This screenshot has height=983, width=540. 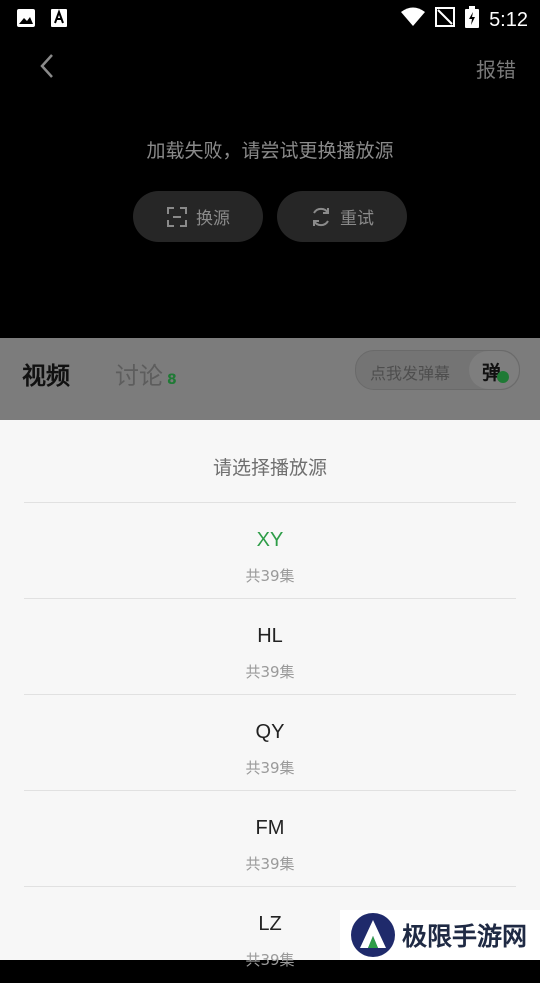 I want to click on retry-label: 重试, so click(x=357, y=219).